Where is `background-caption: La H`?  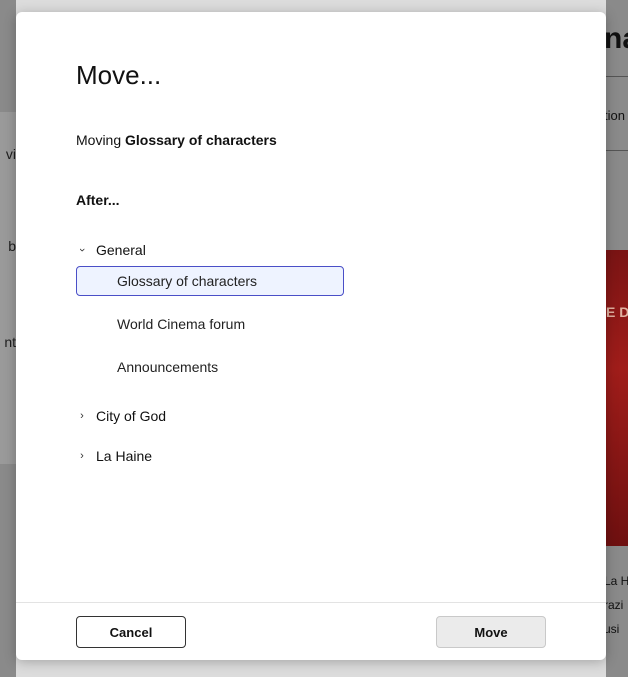 background-caption: La H is located at coordinates (616, 581).